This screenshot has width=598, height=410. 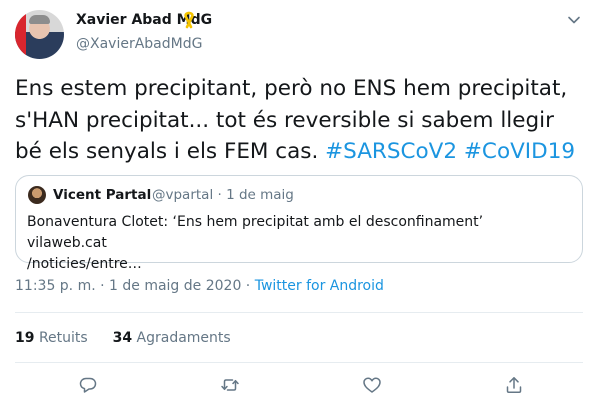 I want to click on avatar-background, so click(x=20, y=34).